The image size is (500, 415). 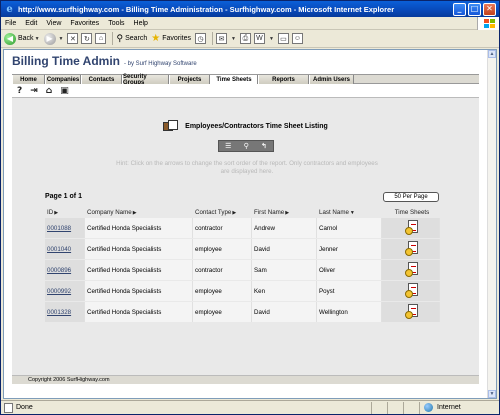 I want to click on back-dropdown-icon: ▼, so click(x=37, y=39).